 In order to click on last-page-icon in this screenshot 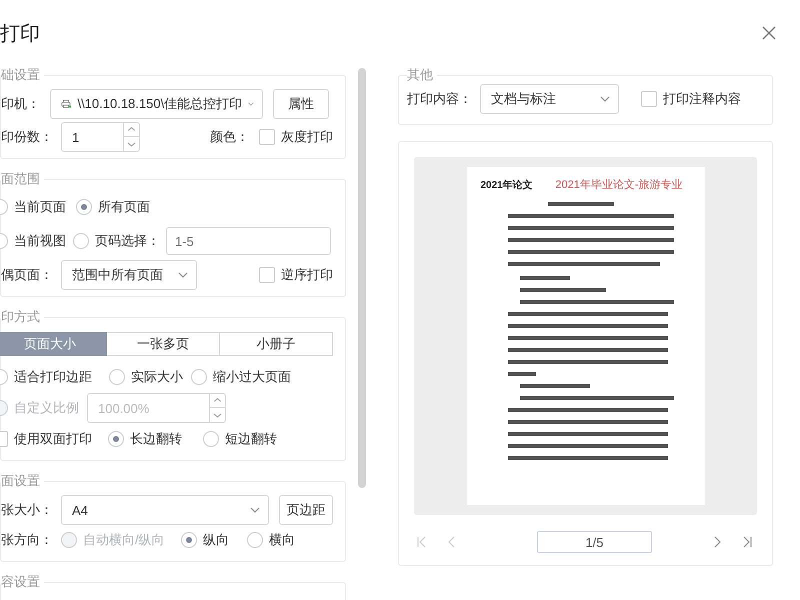, I will do `click(747, 542)`.